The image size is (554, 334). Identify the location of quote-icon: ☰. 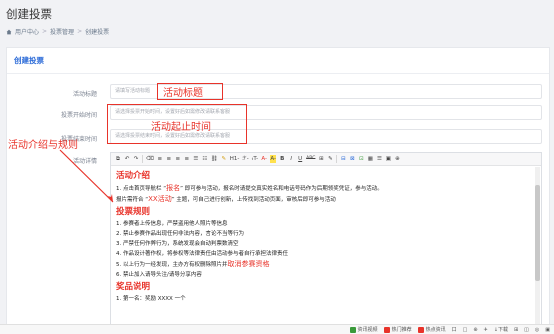
(379, 159).